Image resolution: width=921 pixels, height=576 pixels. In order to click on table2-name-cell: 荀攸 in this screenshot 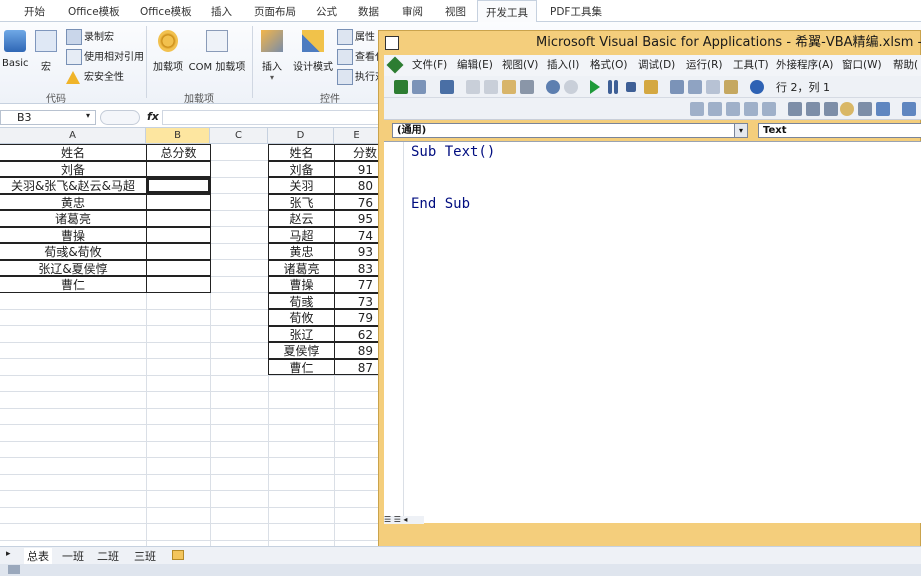, I will do `click(301, 317)`.